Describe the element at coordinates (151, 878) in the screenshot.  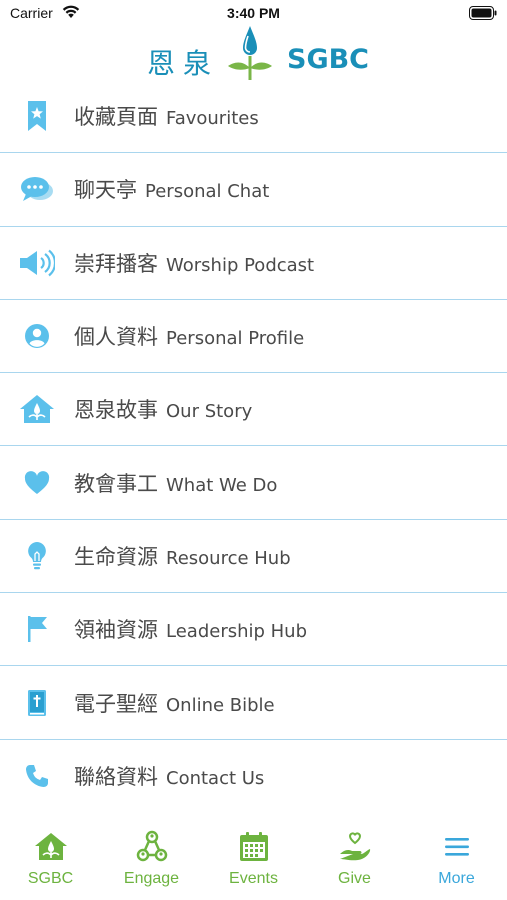
I see `tab-label: Engage` at that location.